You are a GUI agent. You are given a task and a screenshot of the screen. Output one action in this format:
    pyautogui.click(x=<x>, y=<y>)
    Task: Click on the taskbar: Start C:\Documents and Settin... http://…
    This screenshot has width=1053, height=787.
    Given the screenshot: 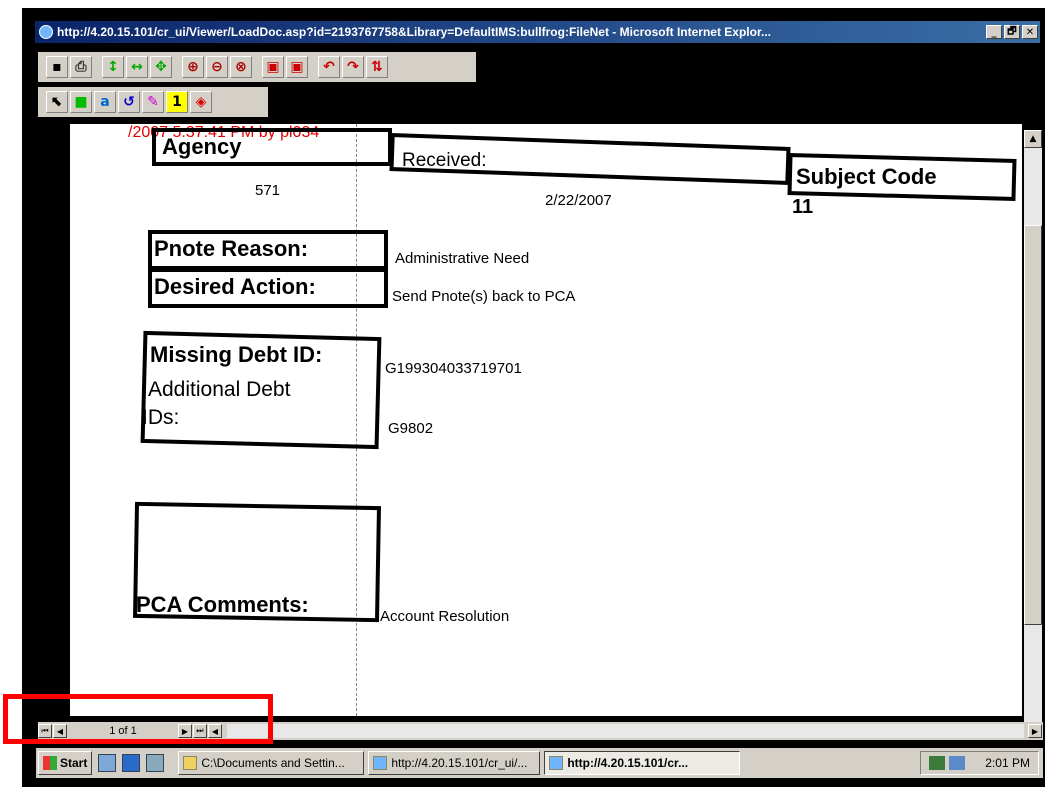 What is the action you would take?
    pyautogui.click(x=539, y=763)
    